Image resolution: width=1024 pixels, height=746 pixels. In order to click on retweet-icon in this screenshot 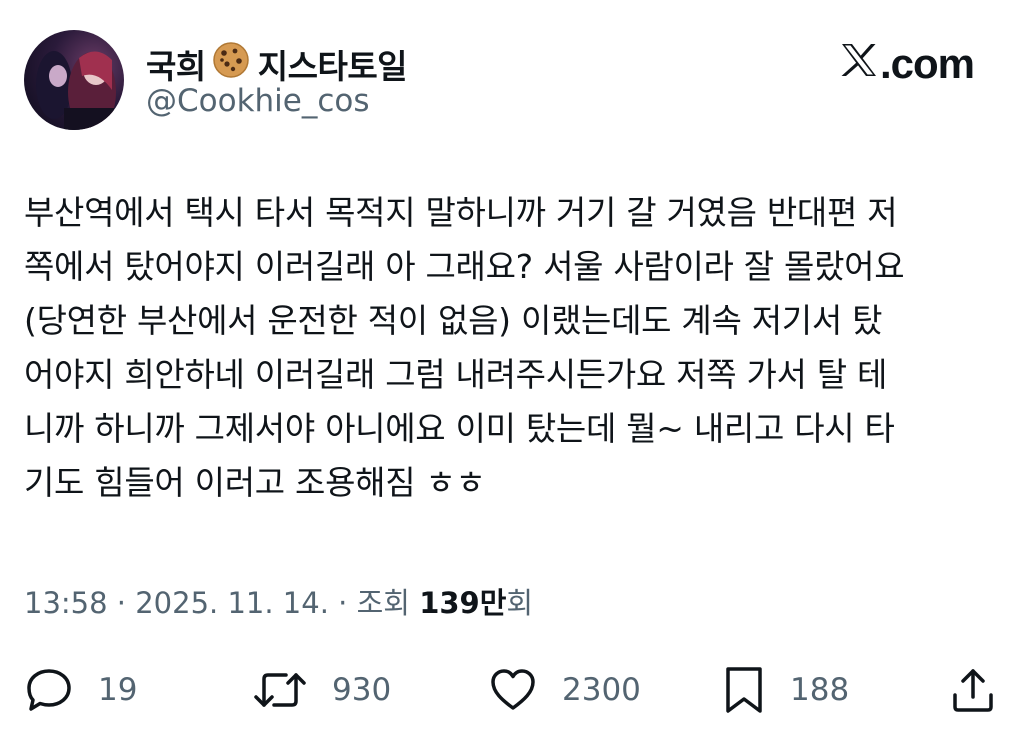, I will do `click(280, 690)`.